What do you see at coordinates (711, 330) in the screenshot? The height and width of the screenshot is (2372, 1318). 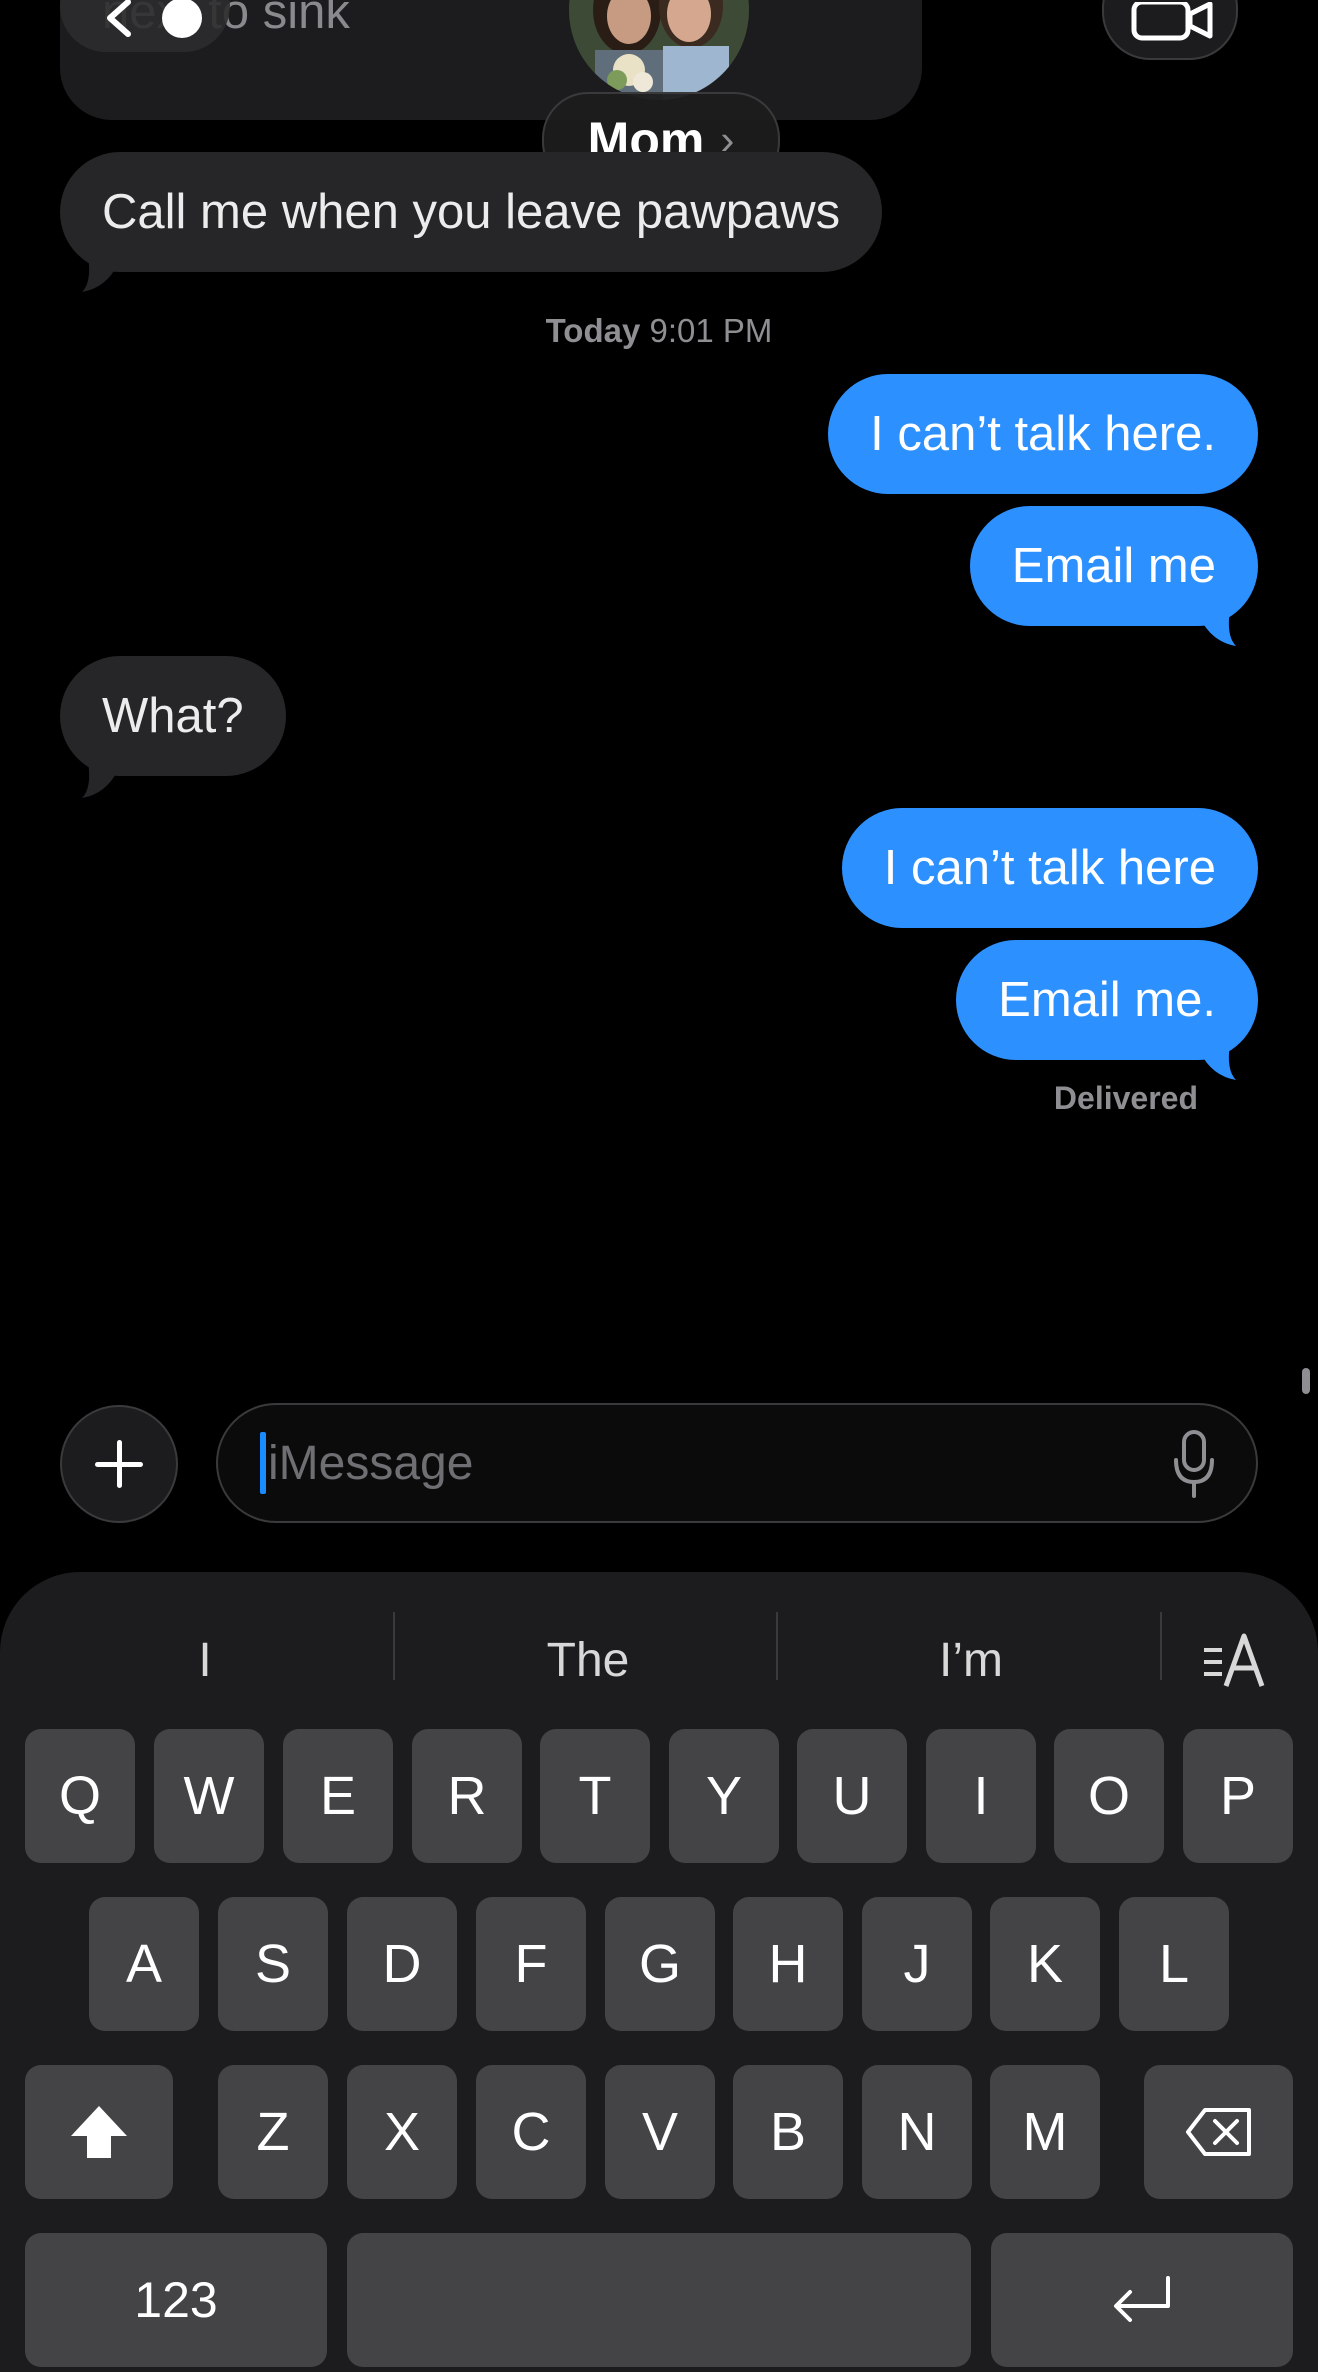 I see `timestamp-time: 9:01 PM` at bounding box center [711, 330].